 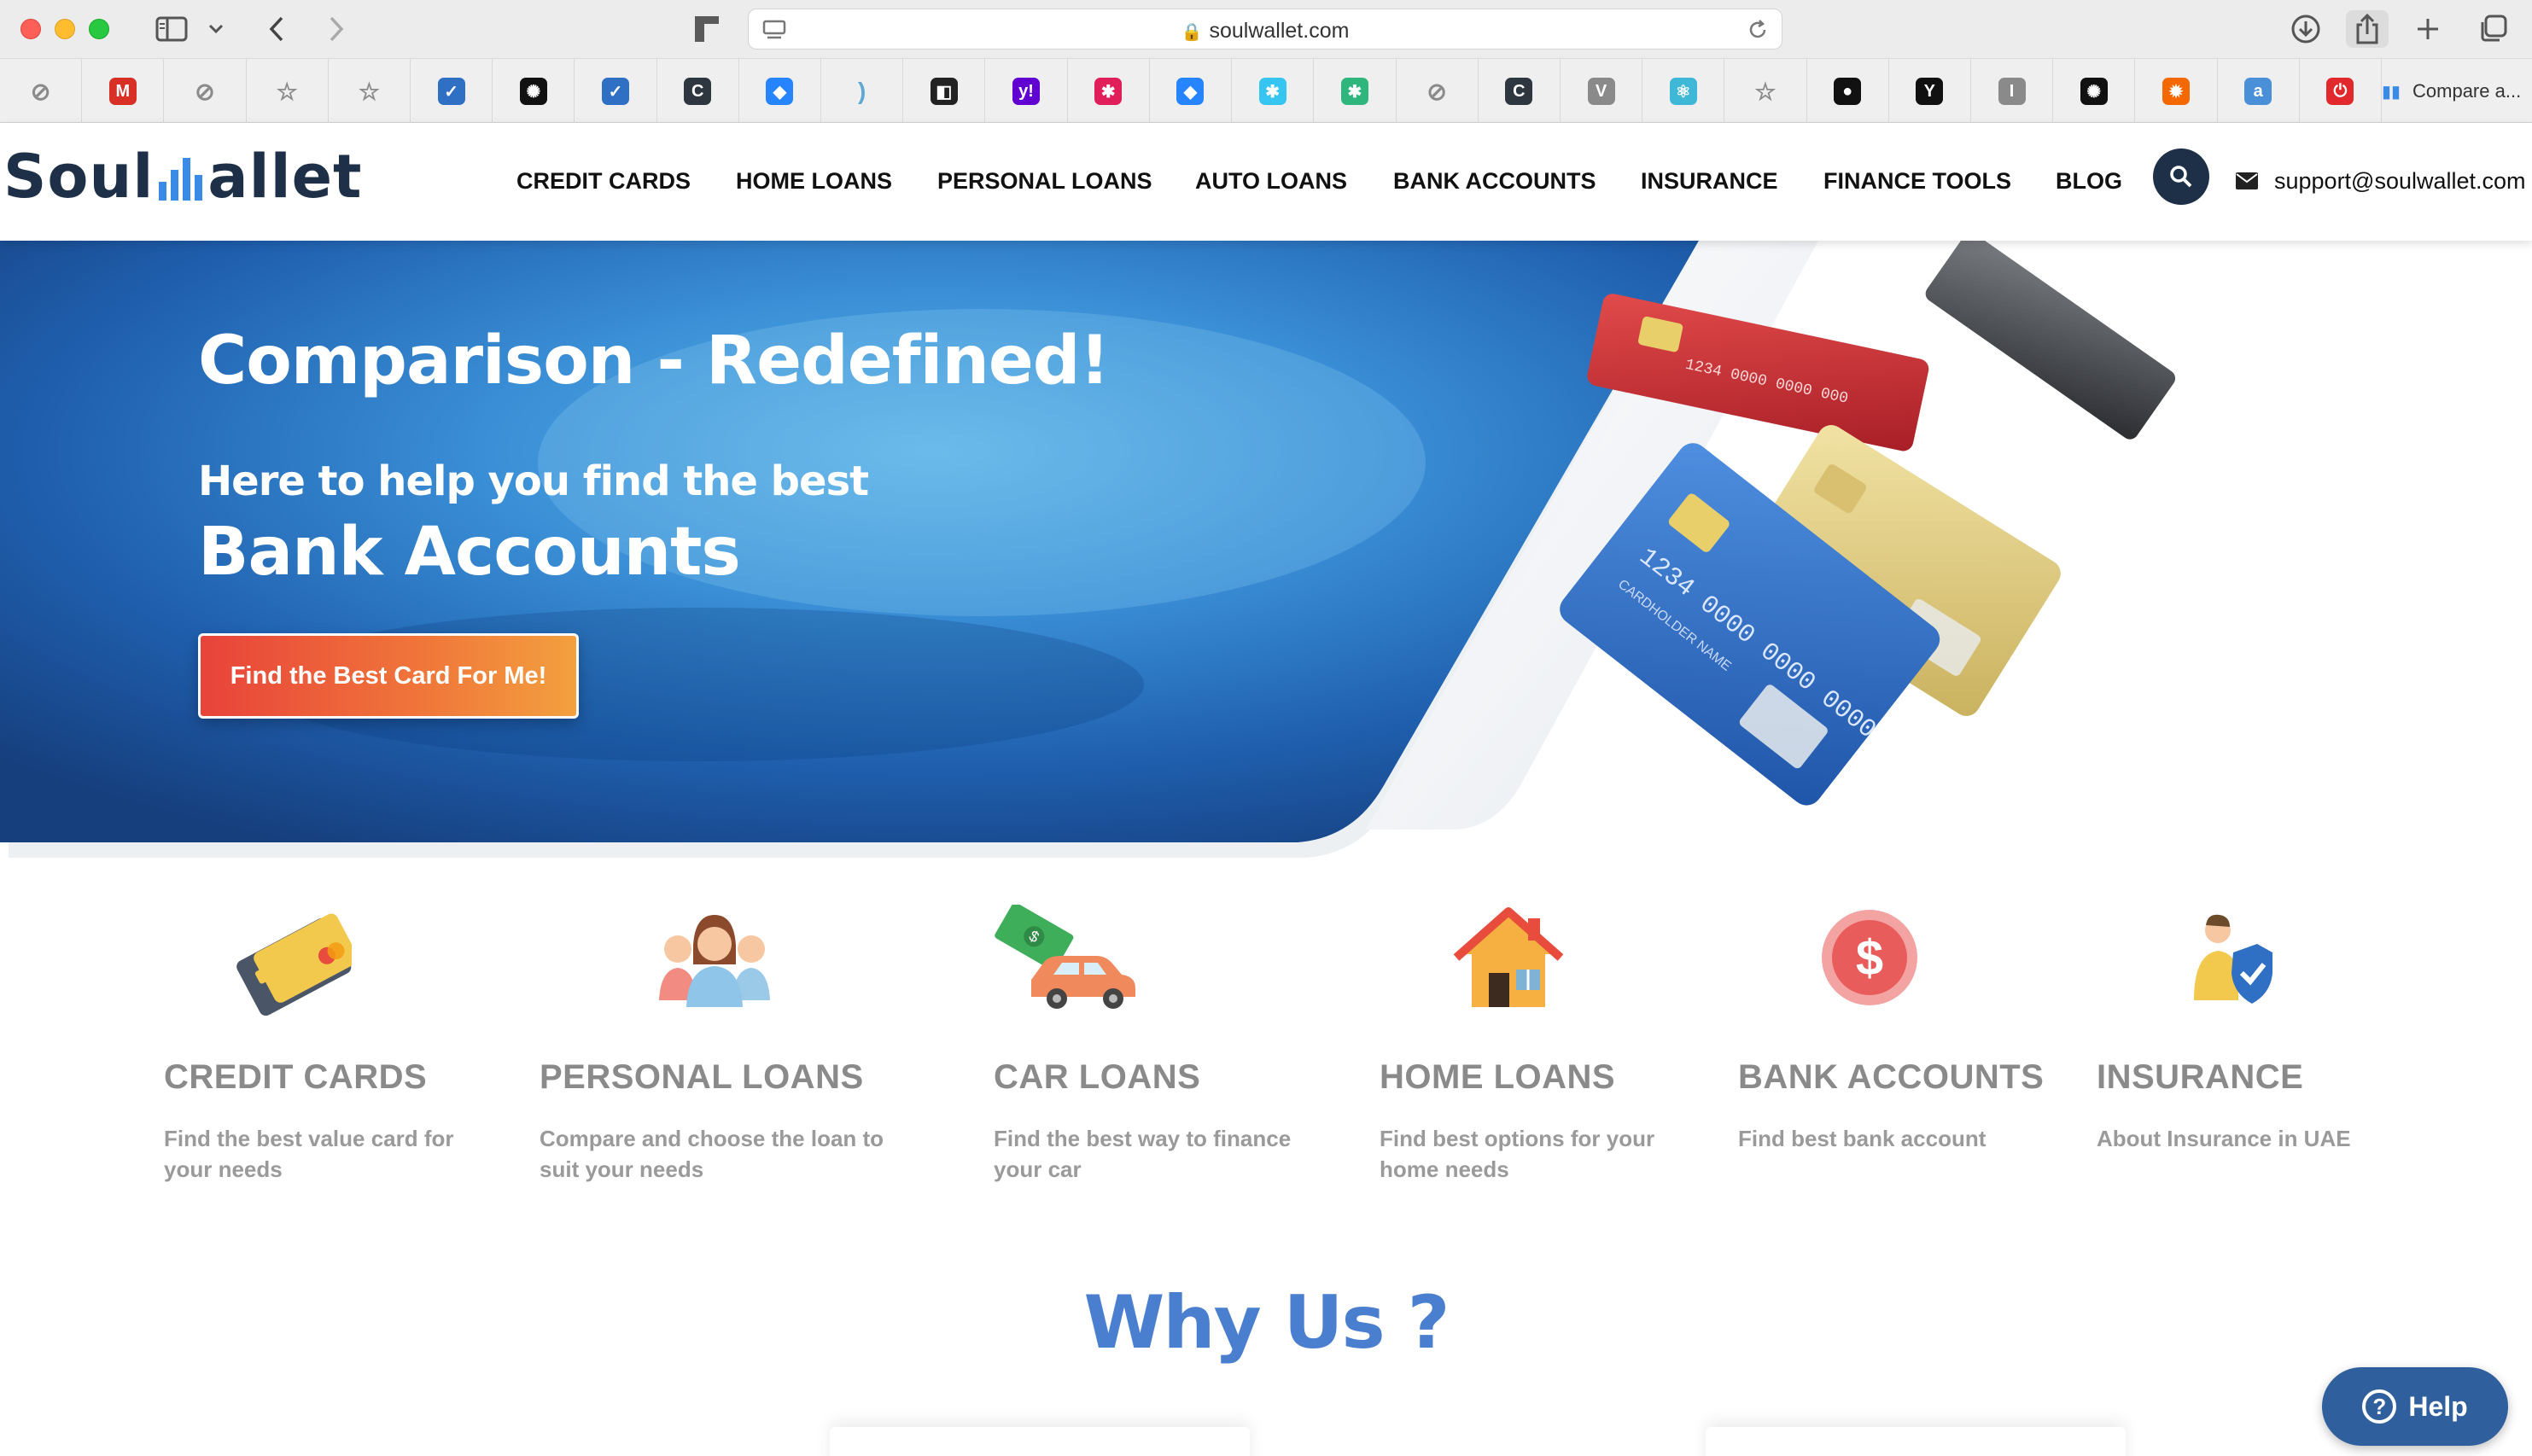 I want to click on address-bar: 🔒 soulwallet.com, so click(x=1265, y=30).